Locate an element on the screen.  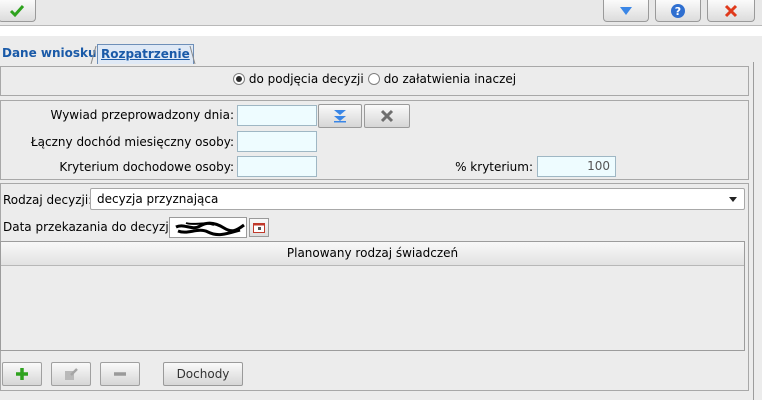
add-button is located at coordinates (22, 374).